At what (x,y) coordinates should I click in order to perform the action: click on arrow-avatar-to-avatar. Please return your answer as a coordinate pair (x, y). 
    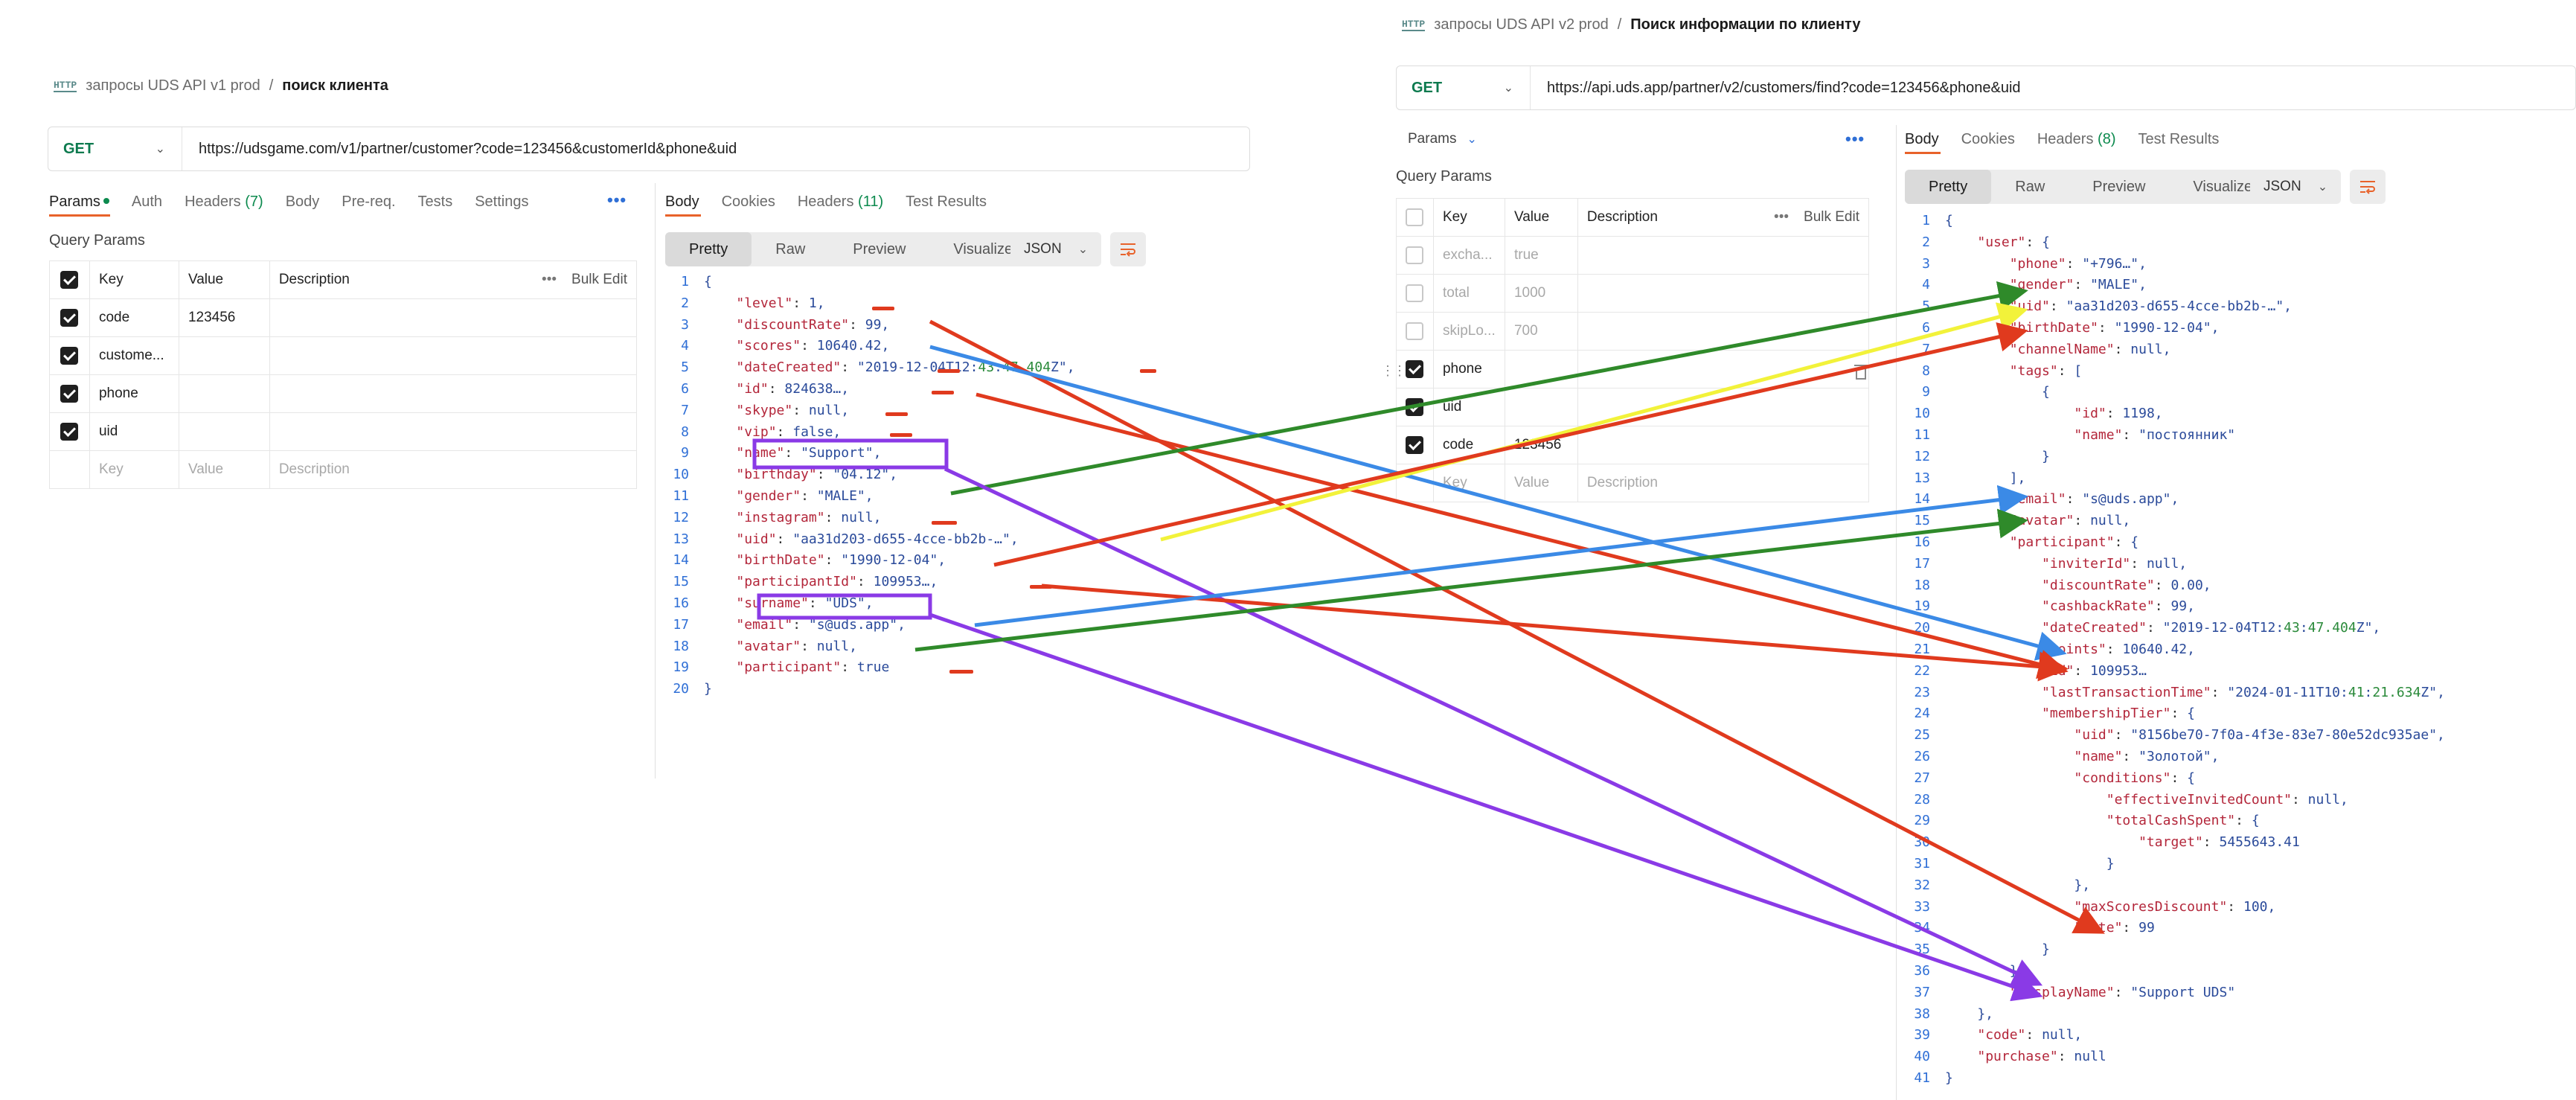
    Looking at the image, I should click on (1471, 580).